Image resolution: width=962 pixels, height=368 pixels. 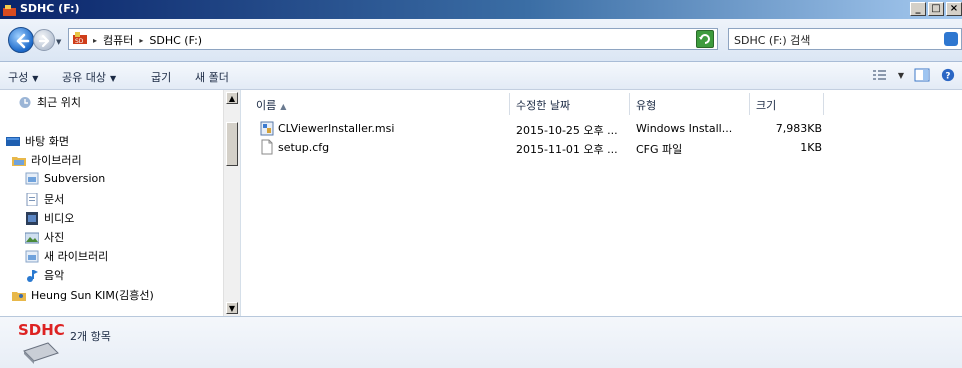 I want to click on nav-scrollbar: ▲ ▼, so click(x=231, y=203).